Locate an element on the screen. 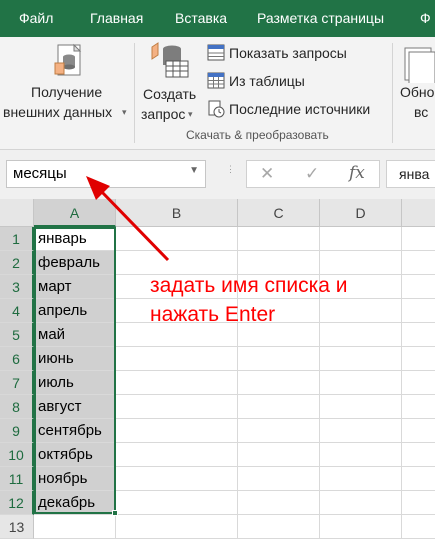  create-query-button: Создать запрос ▾ is located at coordinates (171, 84).